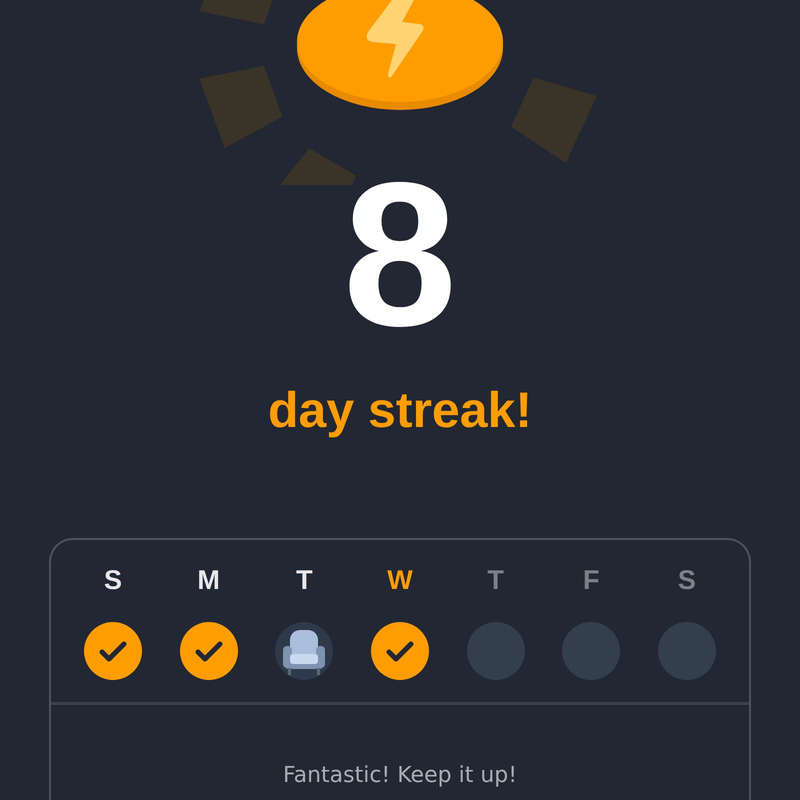 The height and width of the screenshot is (800, 800). I want to click on lightning-coin-icon, so click(400, 55).